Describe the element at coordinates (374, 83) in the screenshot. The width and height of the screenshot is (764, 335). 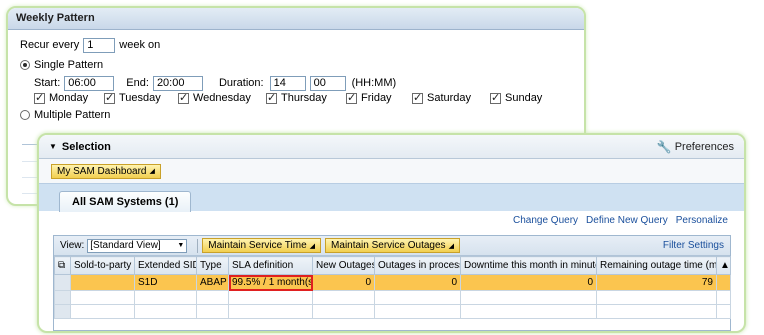
I see `duration-unit-label: (HH:MM)` at that location.